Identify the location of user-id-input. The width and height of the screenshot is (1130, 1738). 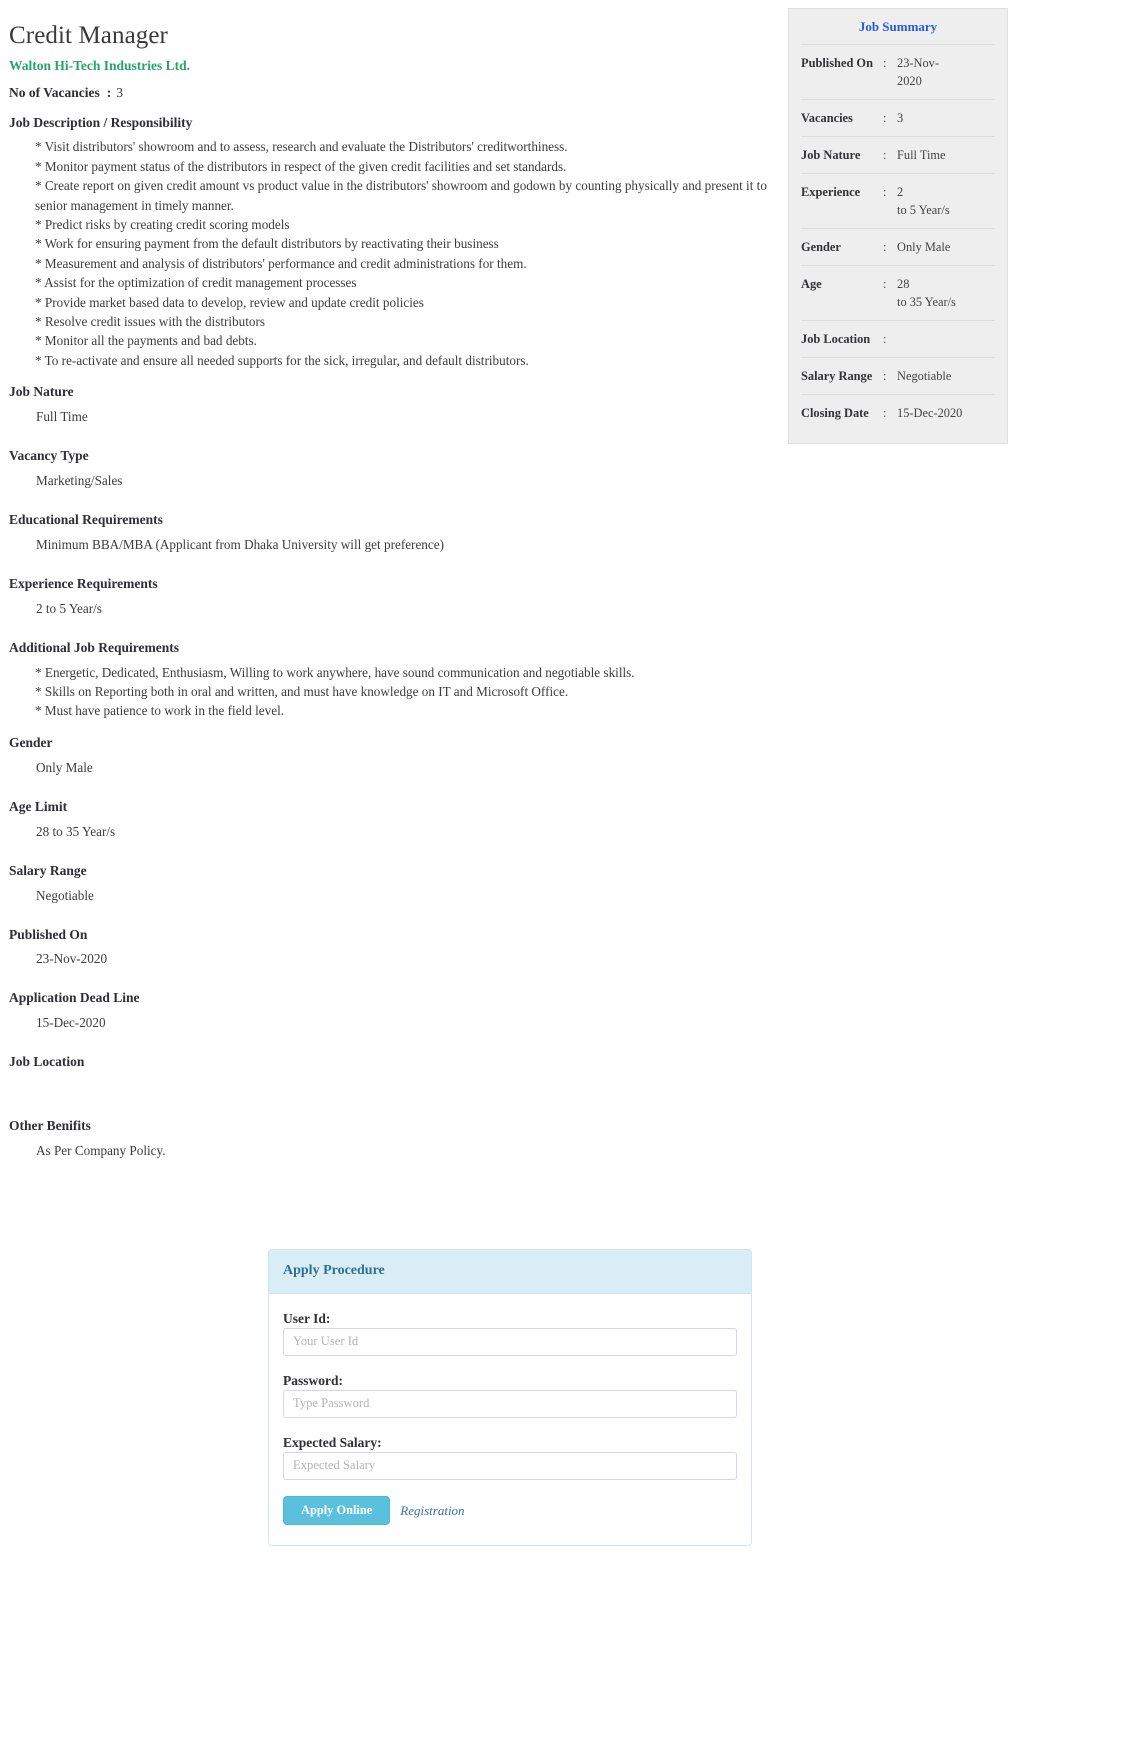
(510, 1341).